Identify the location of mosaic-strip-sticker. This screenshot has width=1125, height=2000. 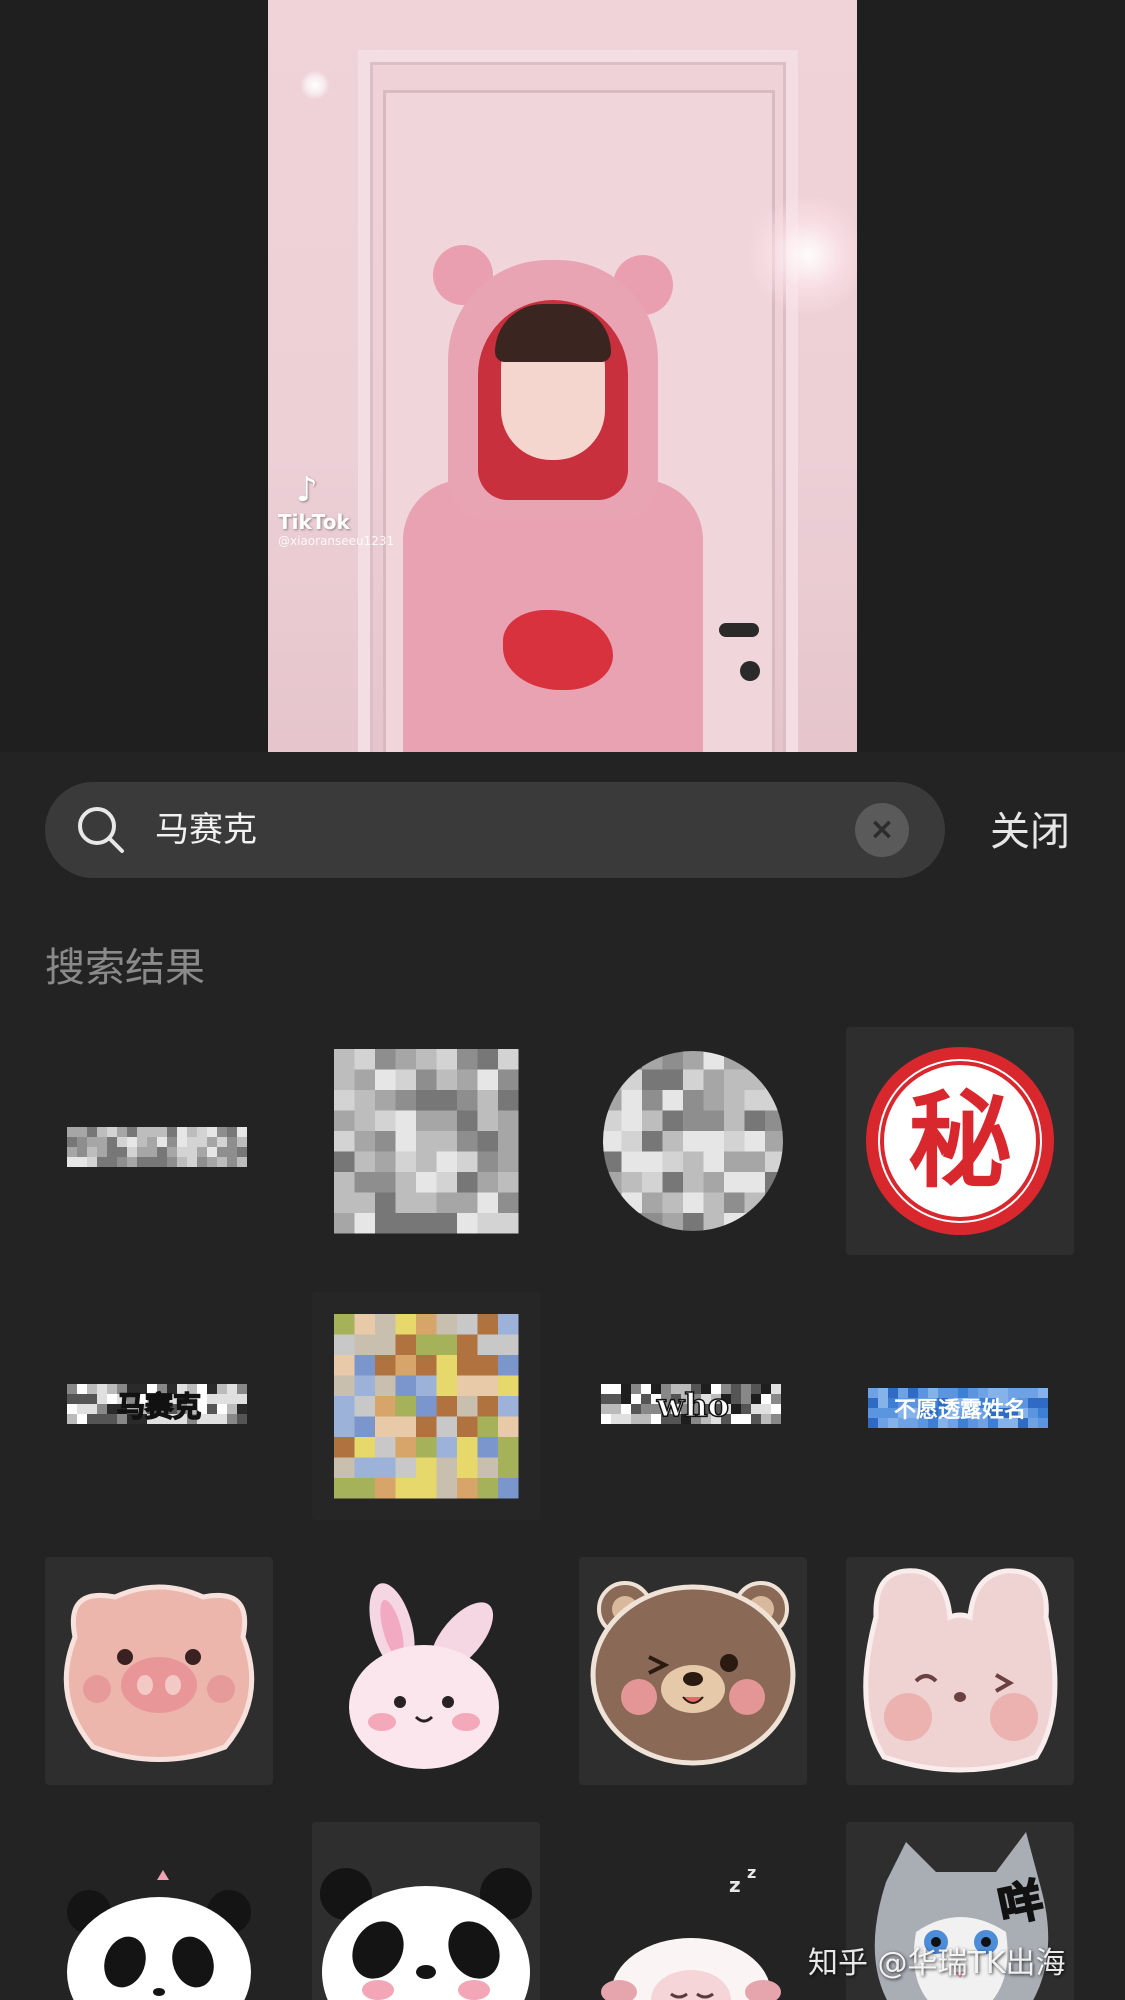
(159, 1141).